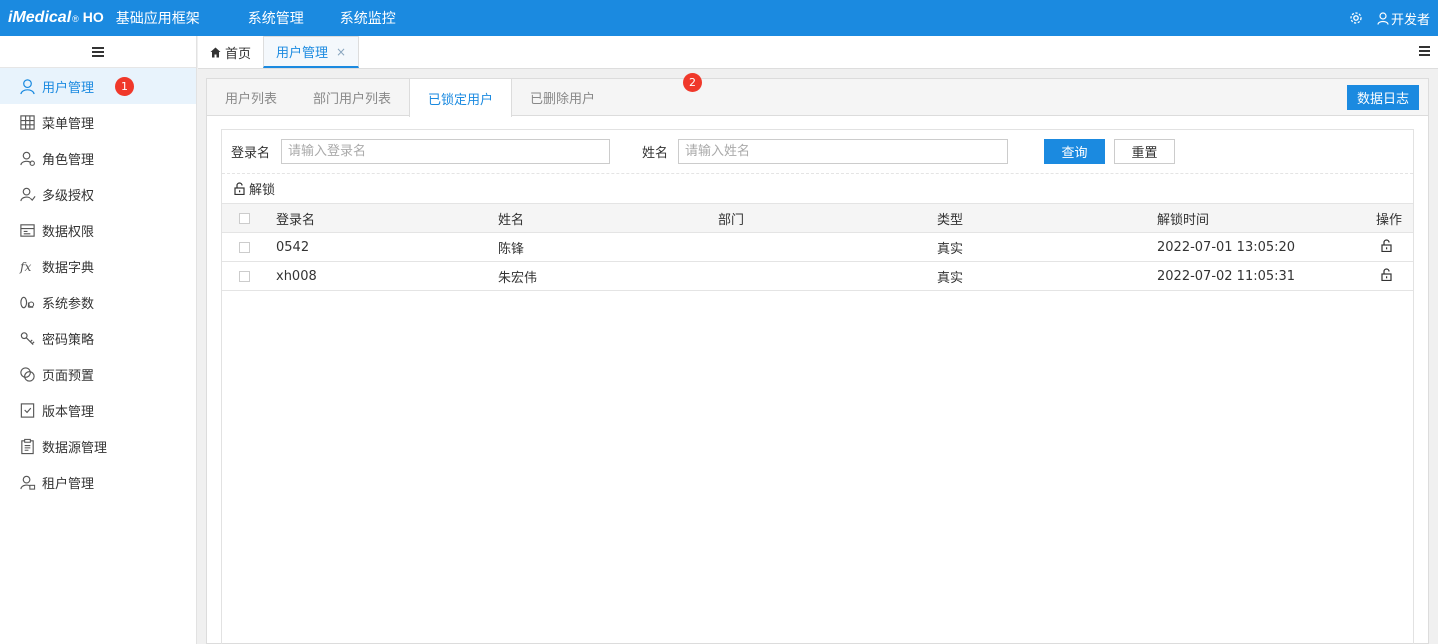  I want to click on name-label: 姓名, so click(655, 153).